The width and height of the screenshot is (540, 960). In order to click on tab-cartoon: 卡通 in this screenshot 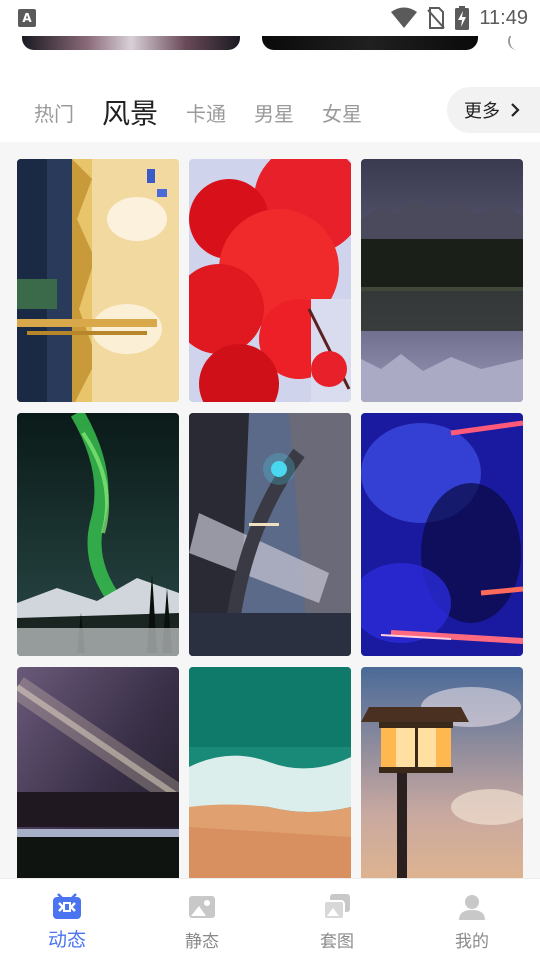, I will do `click(206, 112)`.